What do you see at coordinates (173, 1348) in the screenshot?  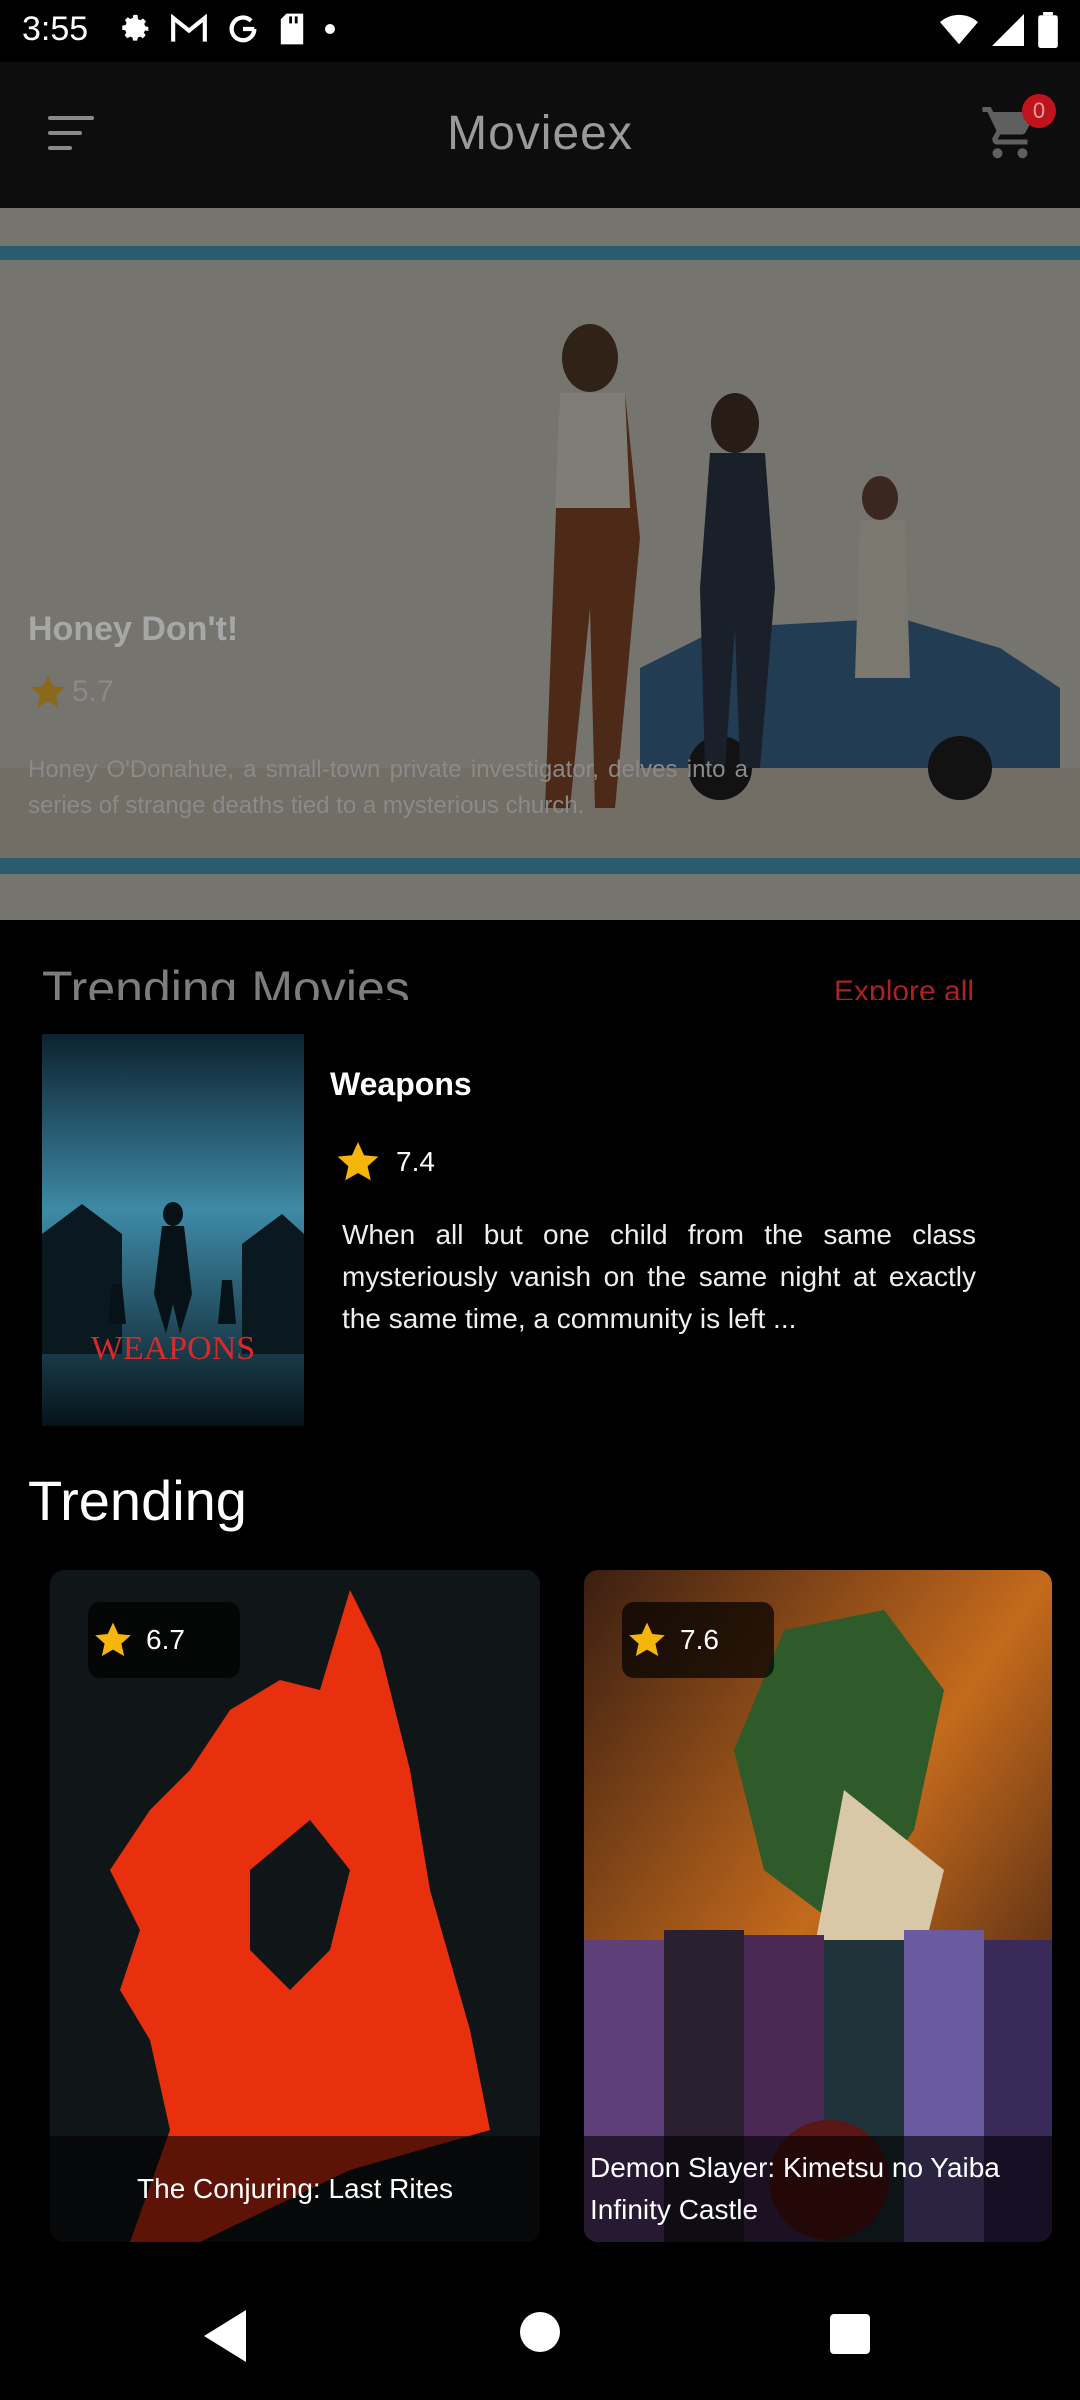 I see `featured-poster-text: WEAPONS` at bounding box center [173, 1348].